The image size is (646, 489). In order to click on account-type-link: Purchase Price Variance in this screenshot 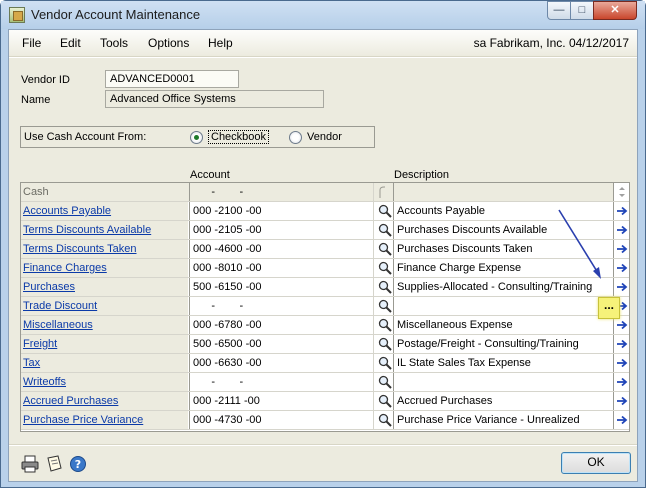, I will do `click(104, 420)`.